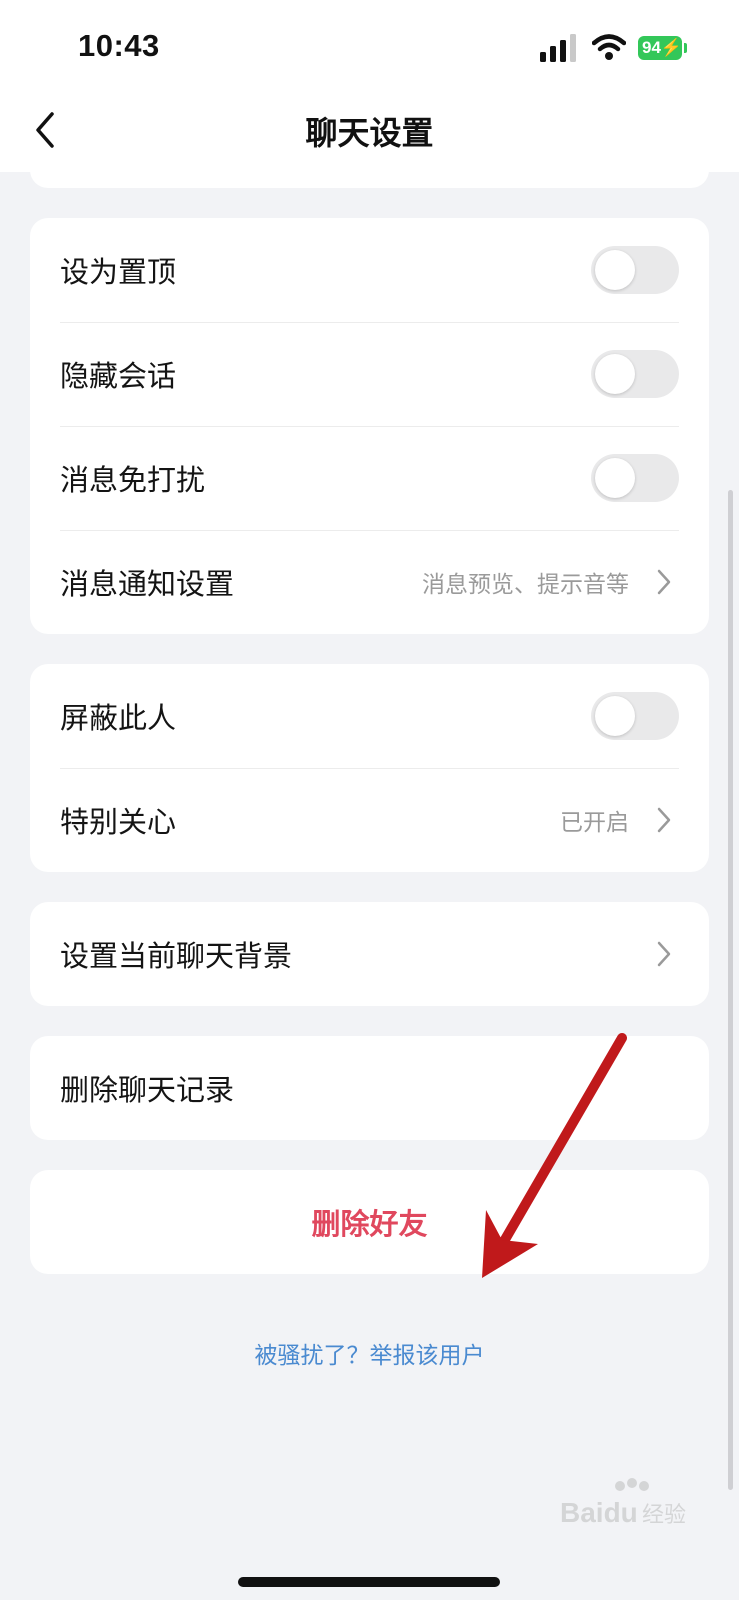  Describe the element at coordinates (558, 48) in the screenshot. I see `cellular-signal-icon` at that location.